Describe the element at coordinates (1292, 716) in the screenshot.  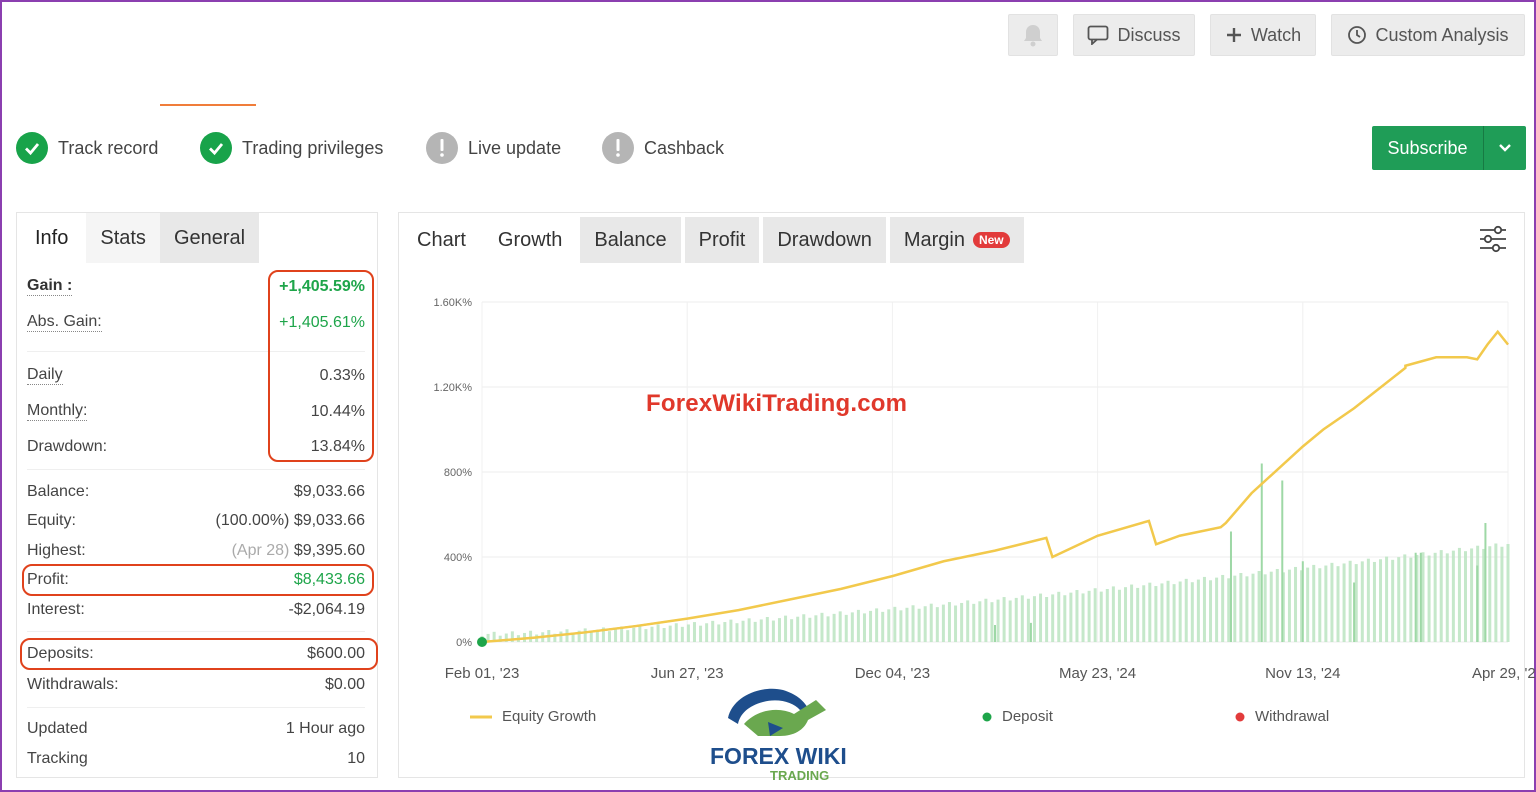
I see `legend-label: Withdrawal` at that location.